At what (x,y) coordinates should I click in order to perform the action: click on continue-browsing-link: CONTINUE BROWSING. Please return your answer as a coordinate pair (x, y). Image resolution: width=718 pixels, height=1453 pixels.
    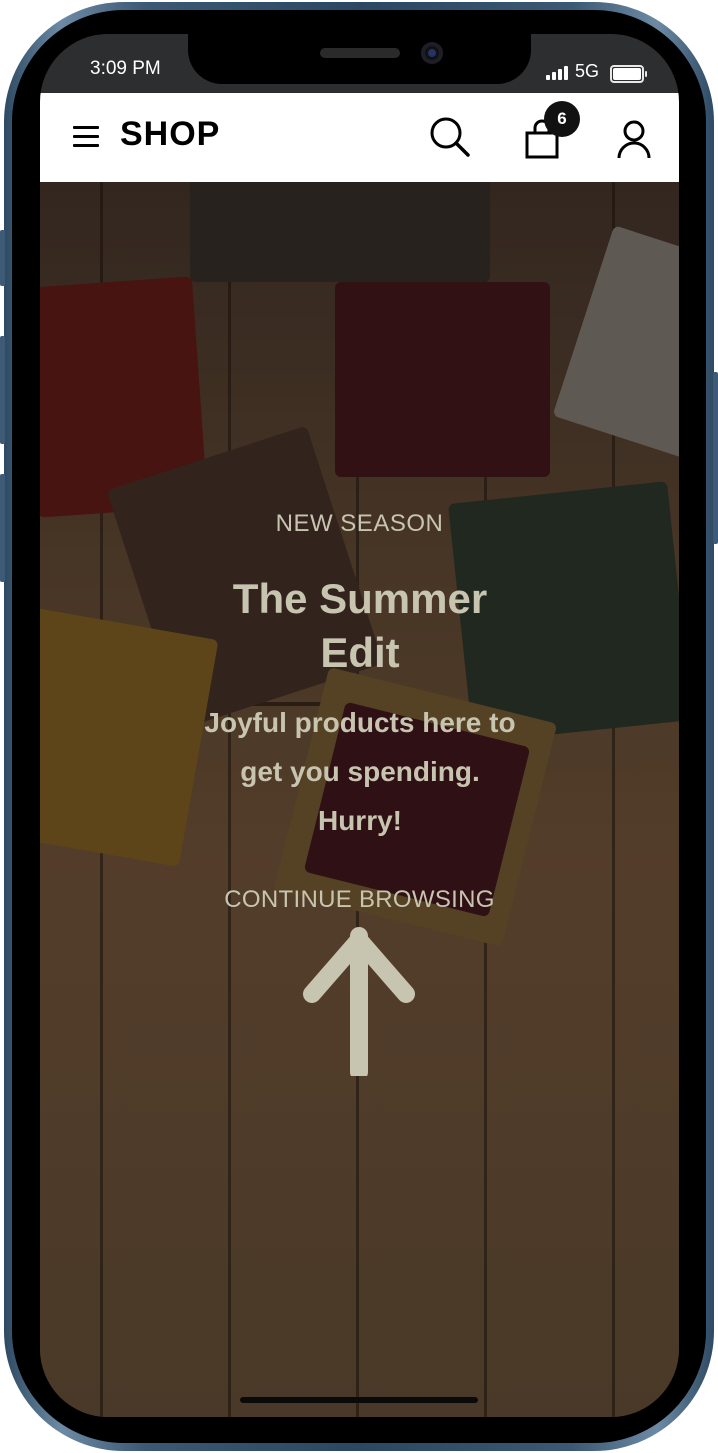
    Looking at the image, I should click on (359, 900).